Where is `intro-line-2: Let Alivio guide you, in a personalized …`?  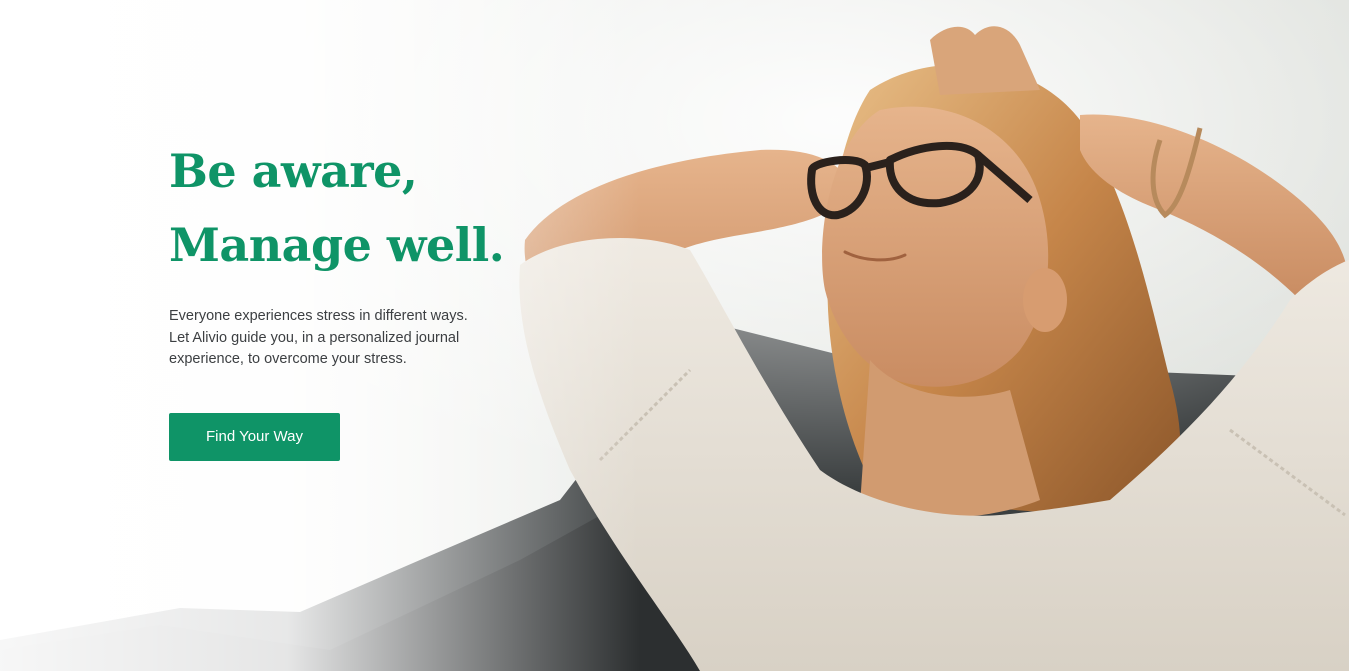
intro-line-2: Let Alivio guide you, in a personalized … is located at coordinates (314, 337).